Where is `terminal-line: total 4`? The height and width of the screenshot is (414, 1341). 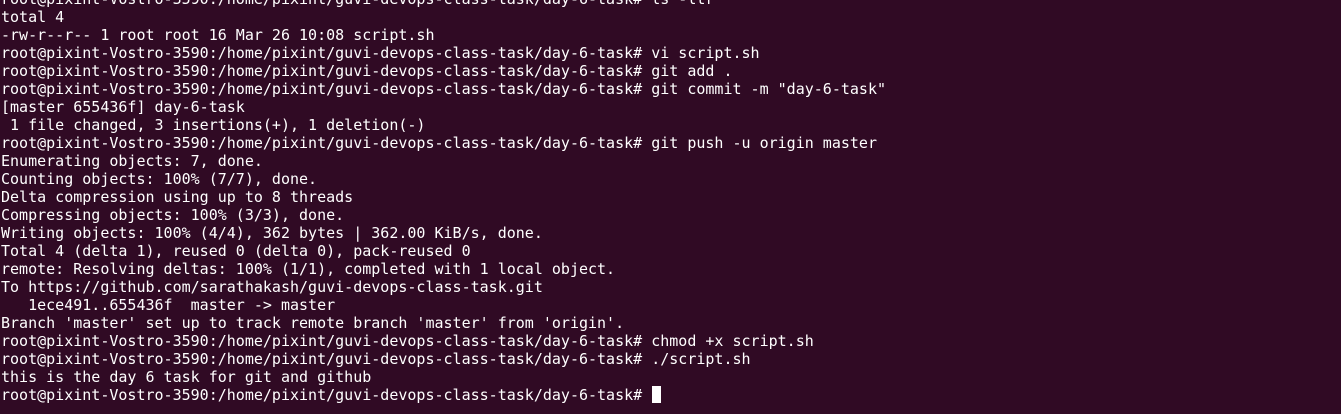 terminal-line: total 4 is located at coordinates (33, 17).